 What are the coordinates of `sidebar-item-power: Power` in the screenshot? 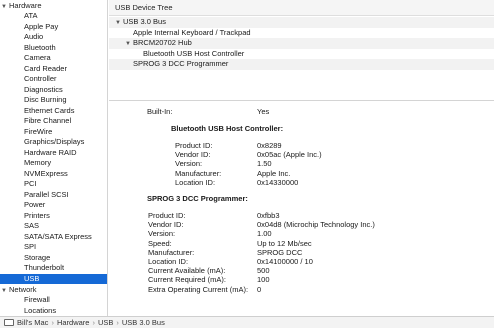 It's located at (53, 205).